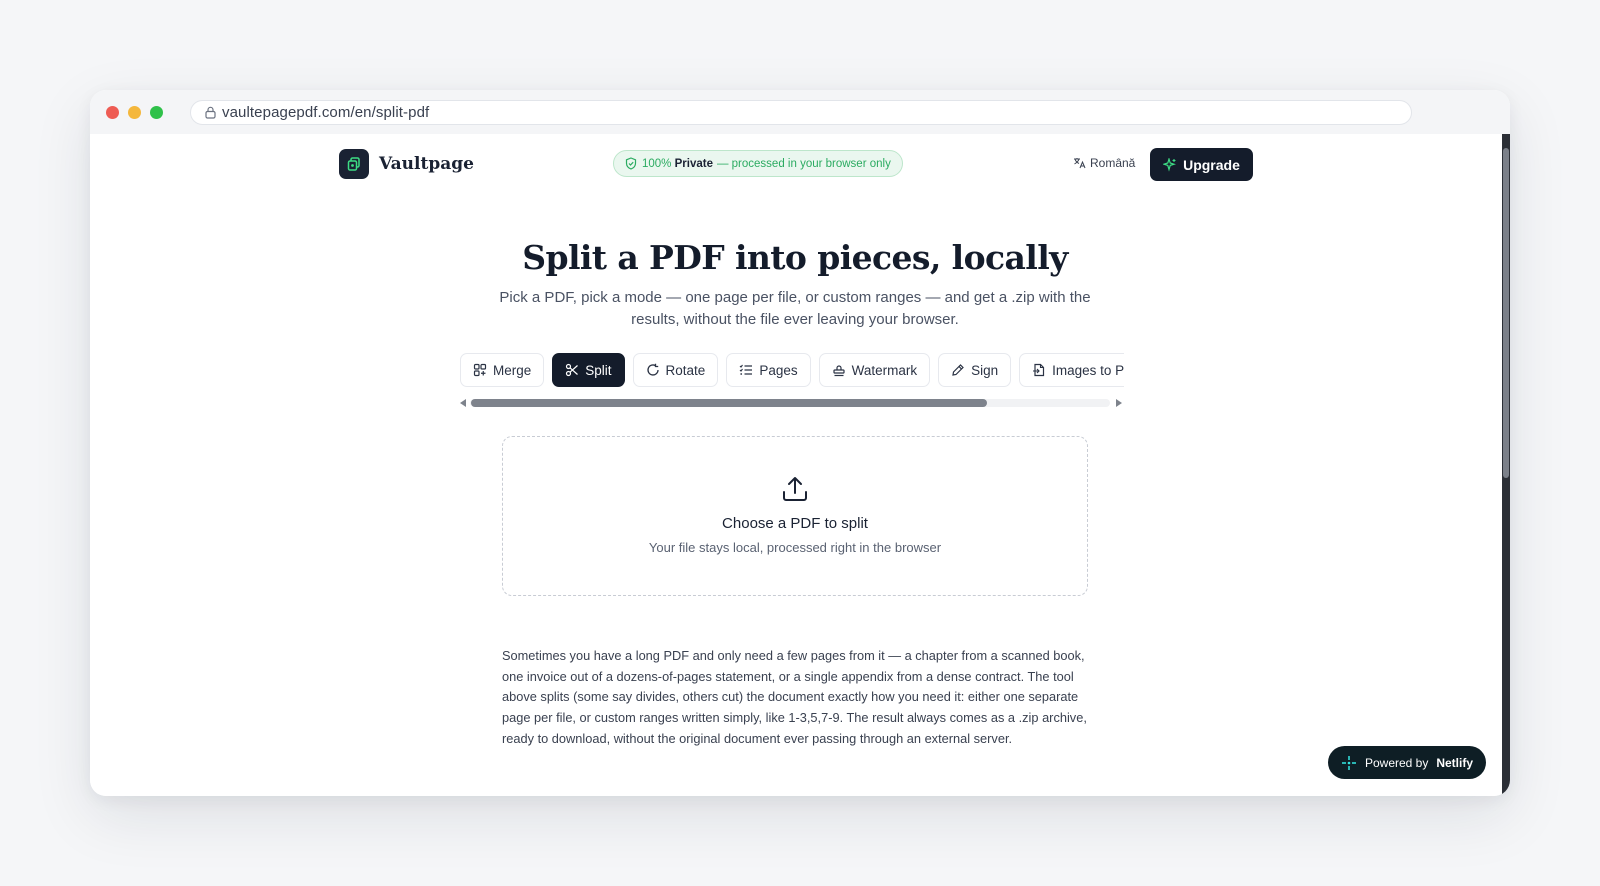  Describe the element at coordinates (729, 403) in the screenshot. I see `scrollbar-thumb` at that location.